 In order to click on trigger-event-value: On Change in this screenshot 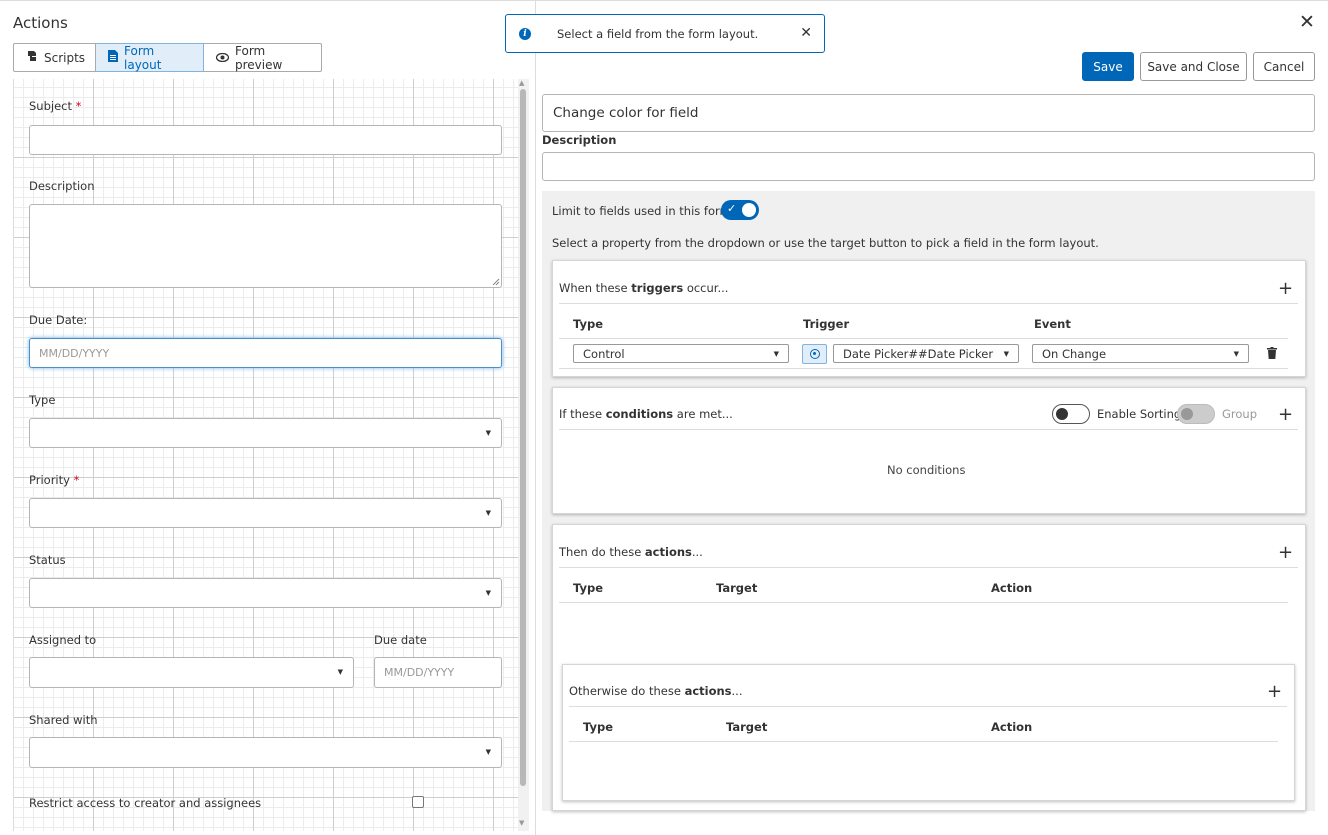, I will do `click(1074, 353)`.